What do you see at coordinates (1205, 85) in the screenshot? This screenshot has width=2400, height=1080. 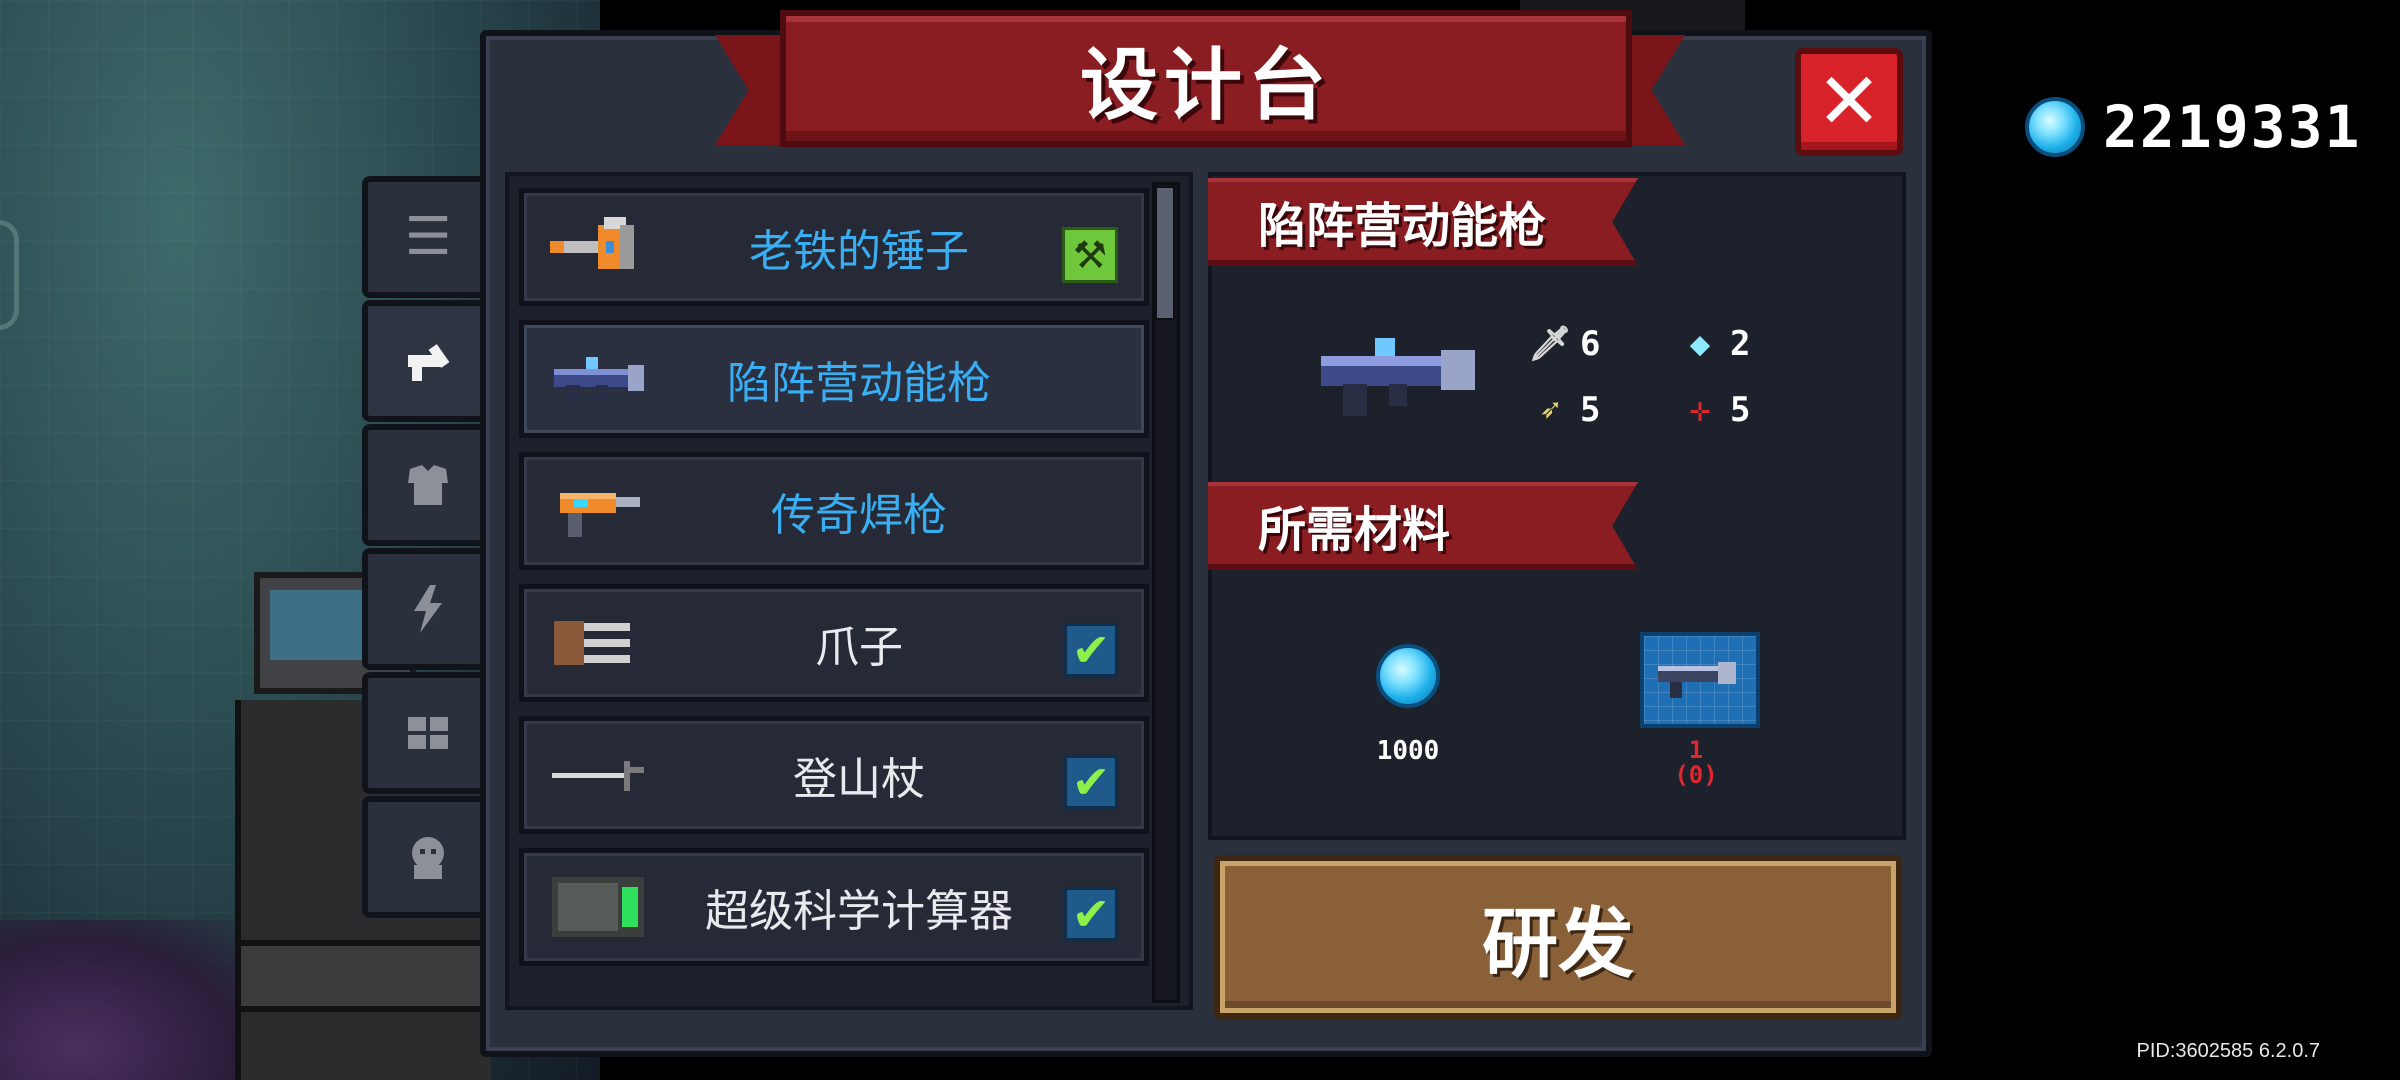 I see `page-title: 设计台` at bounding box center [1205, 85].